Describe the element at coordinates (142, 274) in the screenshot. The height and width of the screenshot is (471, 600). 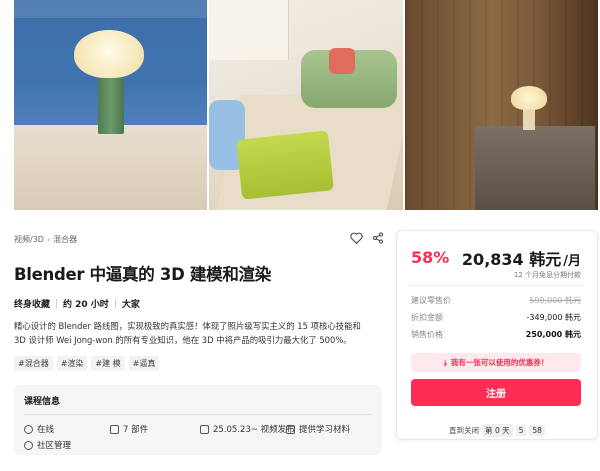
I see `course-title: Blender 中逼真的 3D 建模和渲染` at that location.